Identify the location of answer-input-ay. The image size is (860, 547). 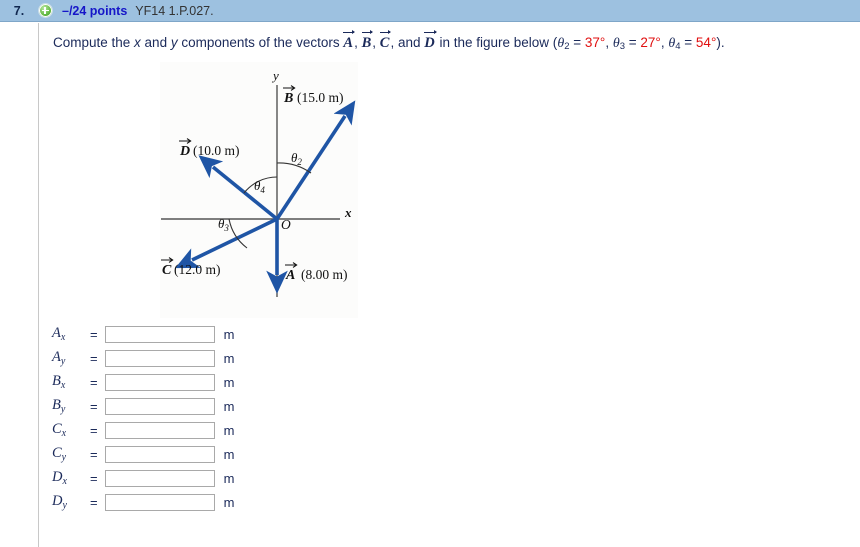
(159, 358).